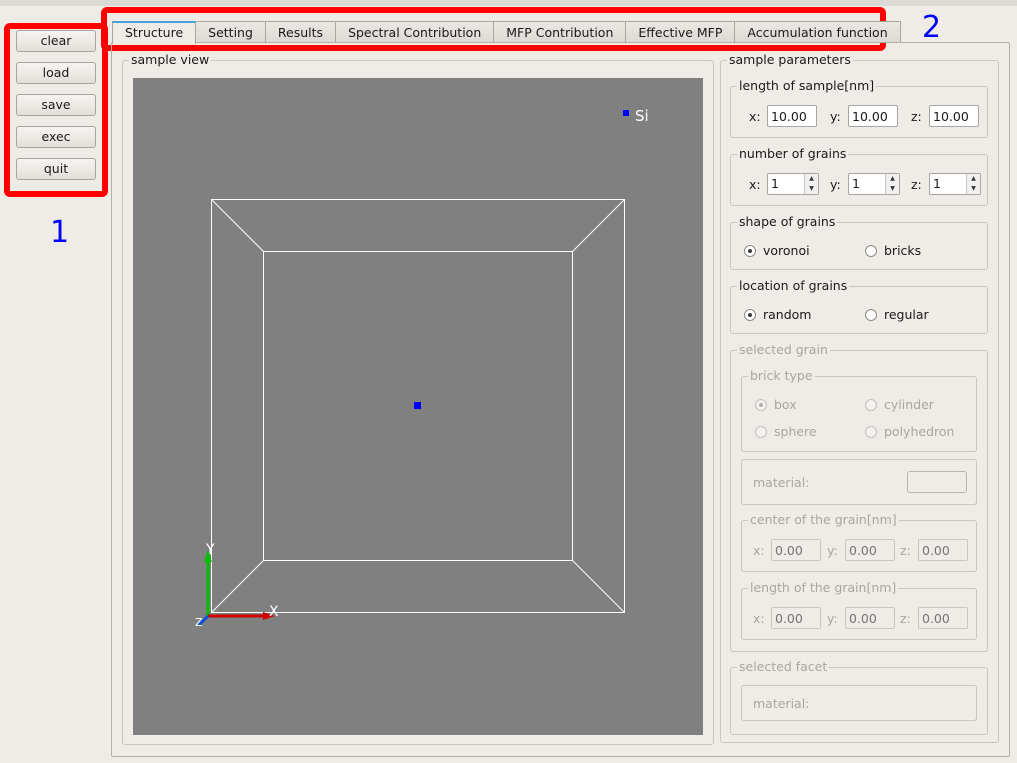 This screenshot has height=763, width=1017. I want to click on tab-setting: Setting, so click(230, 32).